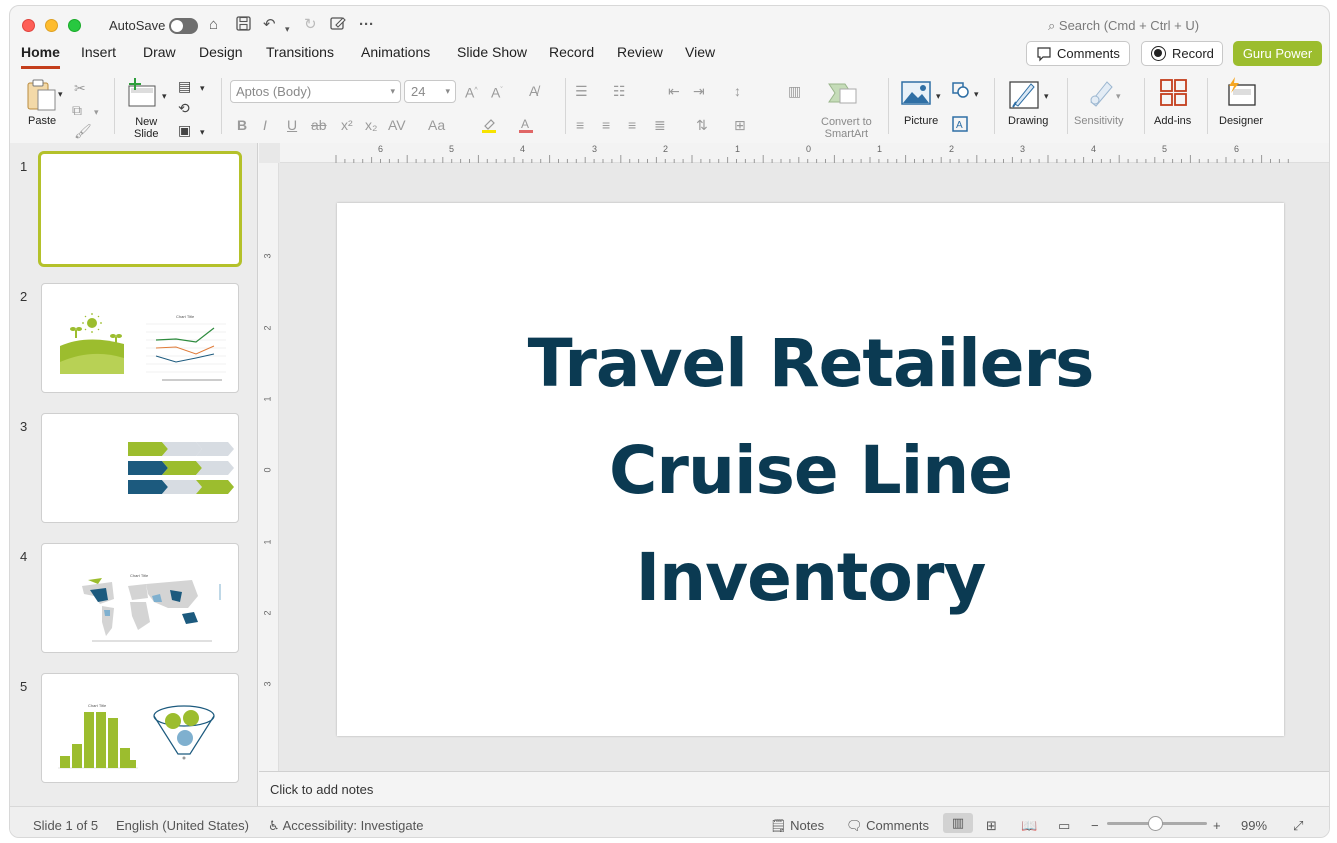  Describe the element at coordinates (1298, 826) in the screenshot. I see `fit-to-window-icon: ⤢` at that location.